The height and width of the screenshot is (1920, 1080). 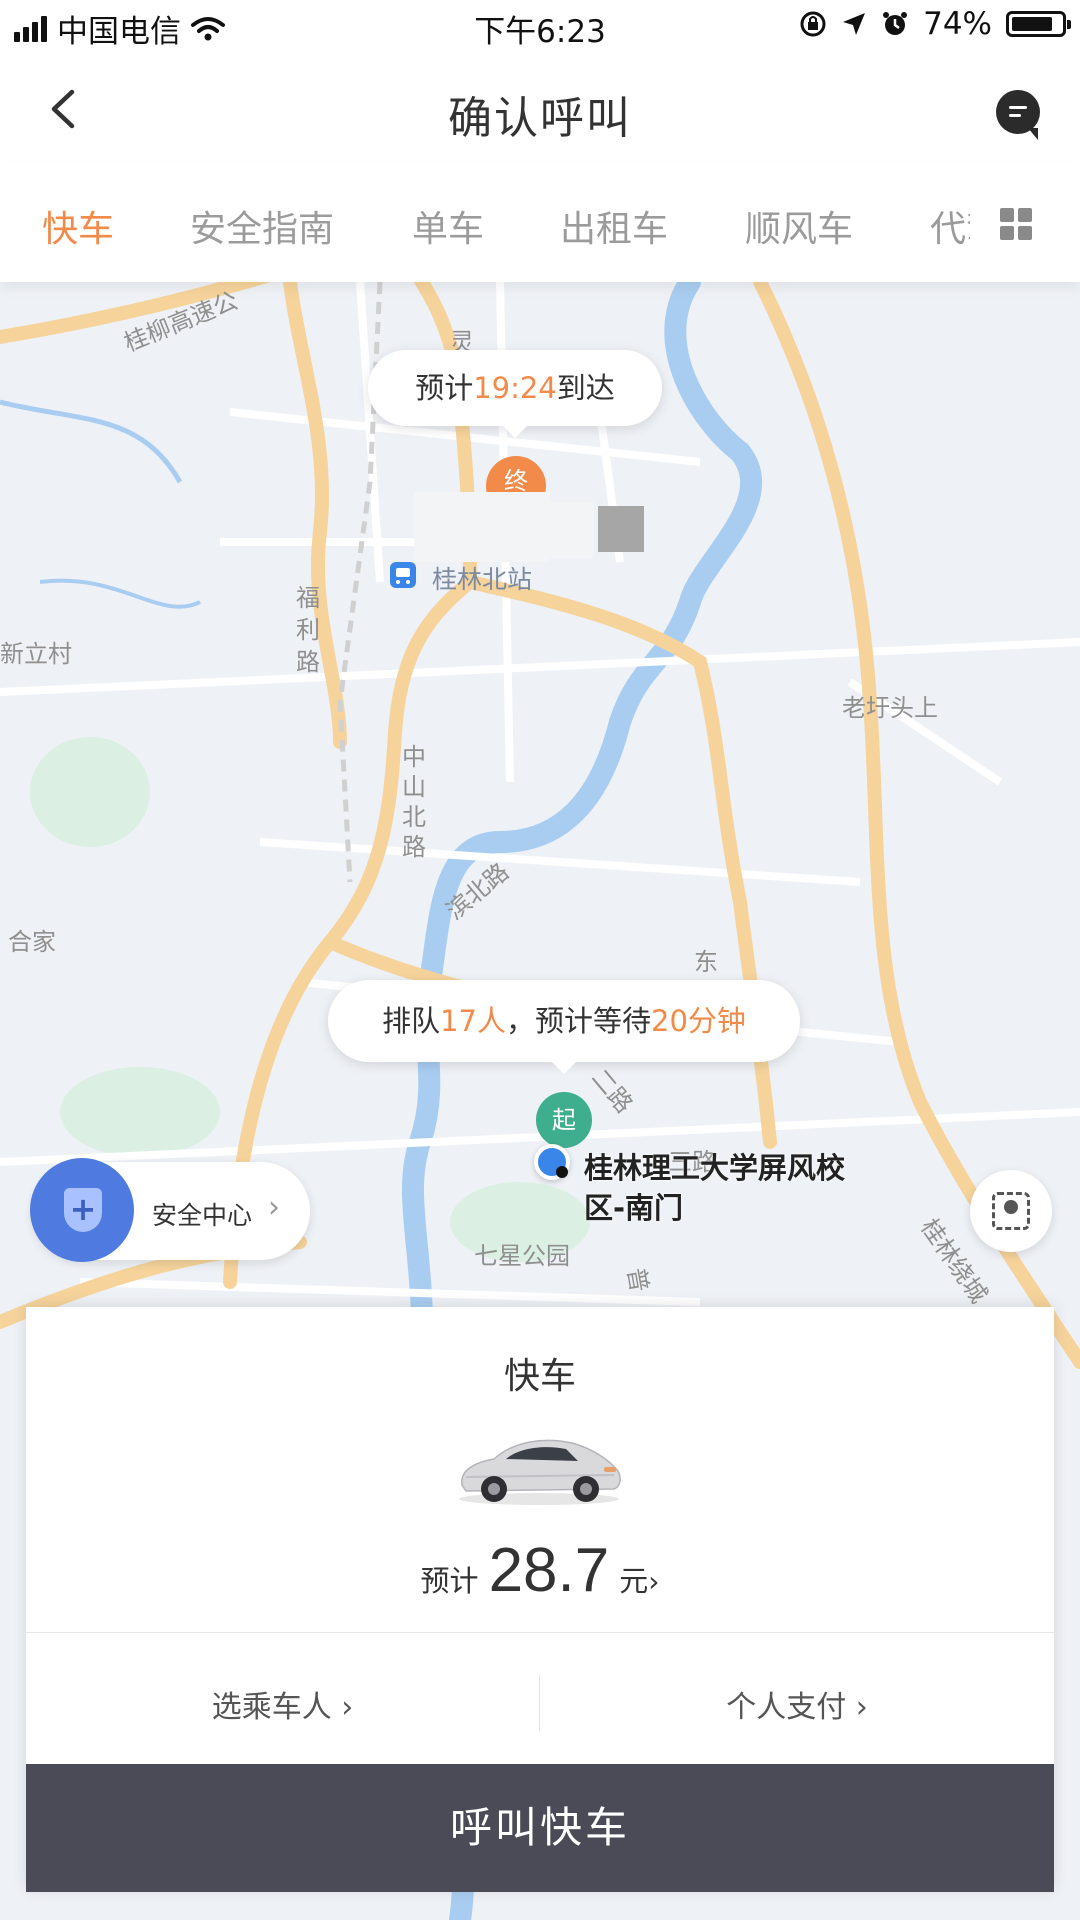 What do you see at coordinates (308, 630) in the screenshot?
I see `map-label-fuli-road: 福利路` at bounding box center [308, 630].